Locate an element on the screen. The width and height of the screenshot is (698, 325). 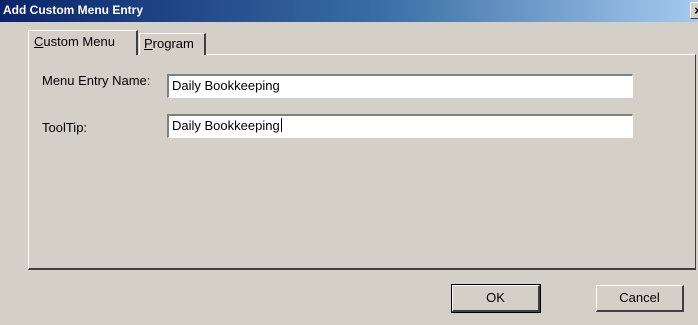
text-caret is located at coordinates (281, 125).